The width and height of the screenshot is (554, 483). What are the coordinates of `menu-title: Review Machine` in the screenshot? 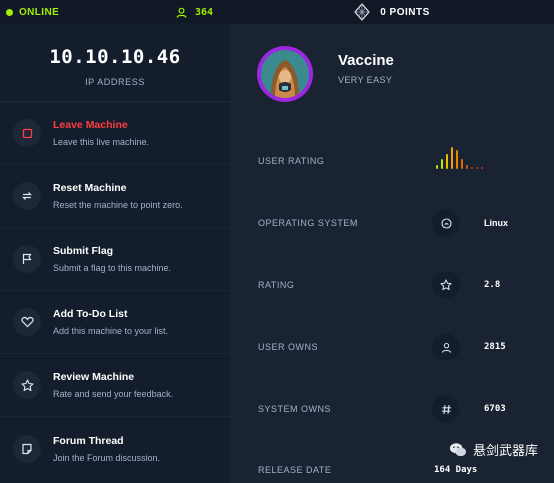 It's located at (94, 377).